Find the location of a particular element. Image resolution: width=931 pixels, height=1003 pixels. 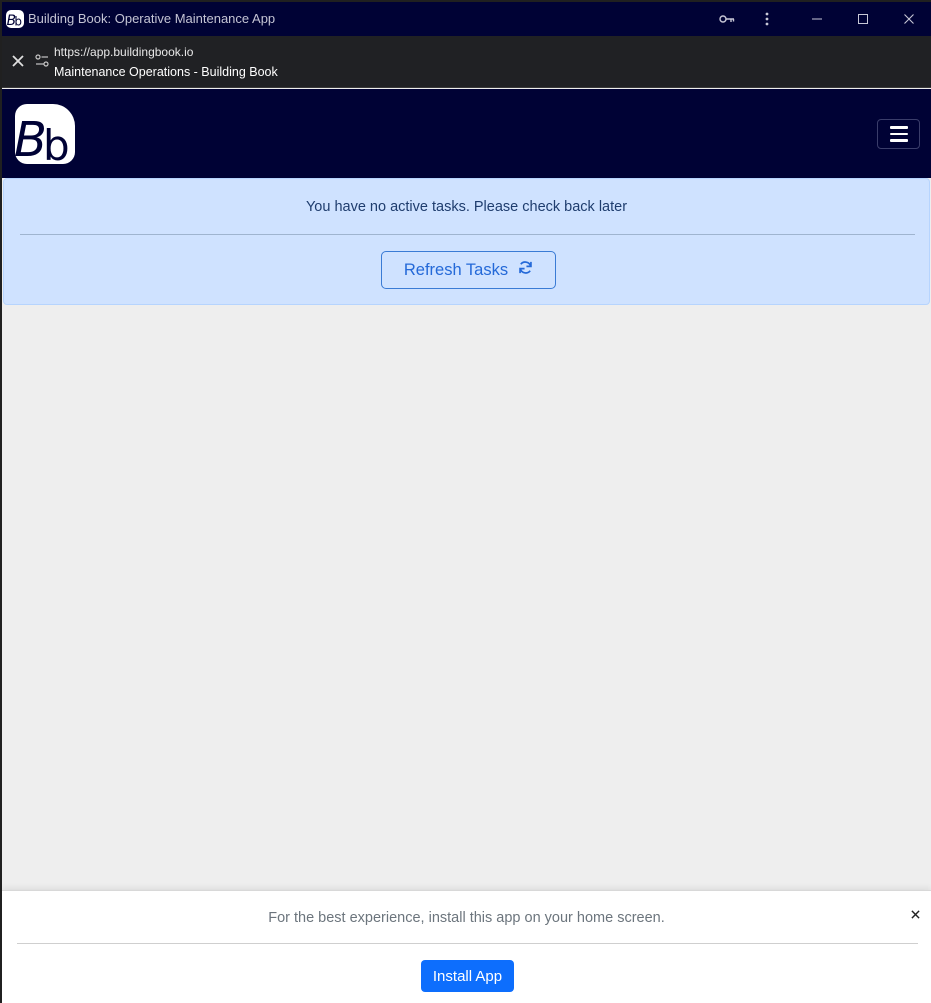

hamburger-menu-button is located at coordinates (898, 134).